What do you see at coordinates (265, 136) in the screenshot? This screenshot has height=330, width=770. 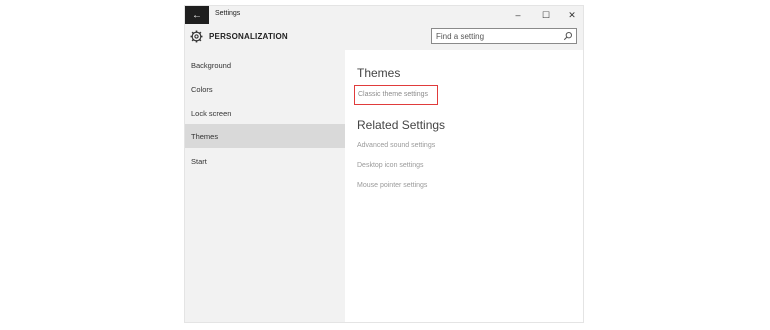 I see `sidebar-item-themes: Themes` at bounding box center [265, 136].